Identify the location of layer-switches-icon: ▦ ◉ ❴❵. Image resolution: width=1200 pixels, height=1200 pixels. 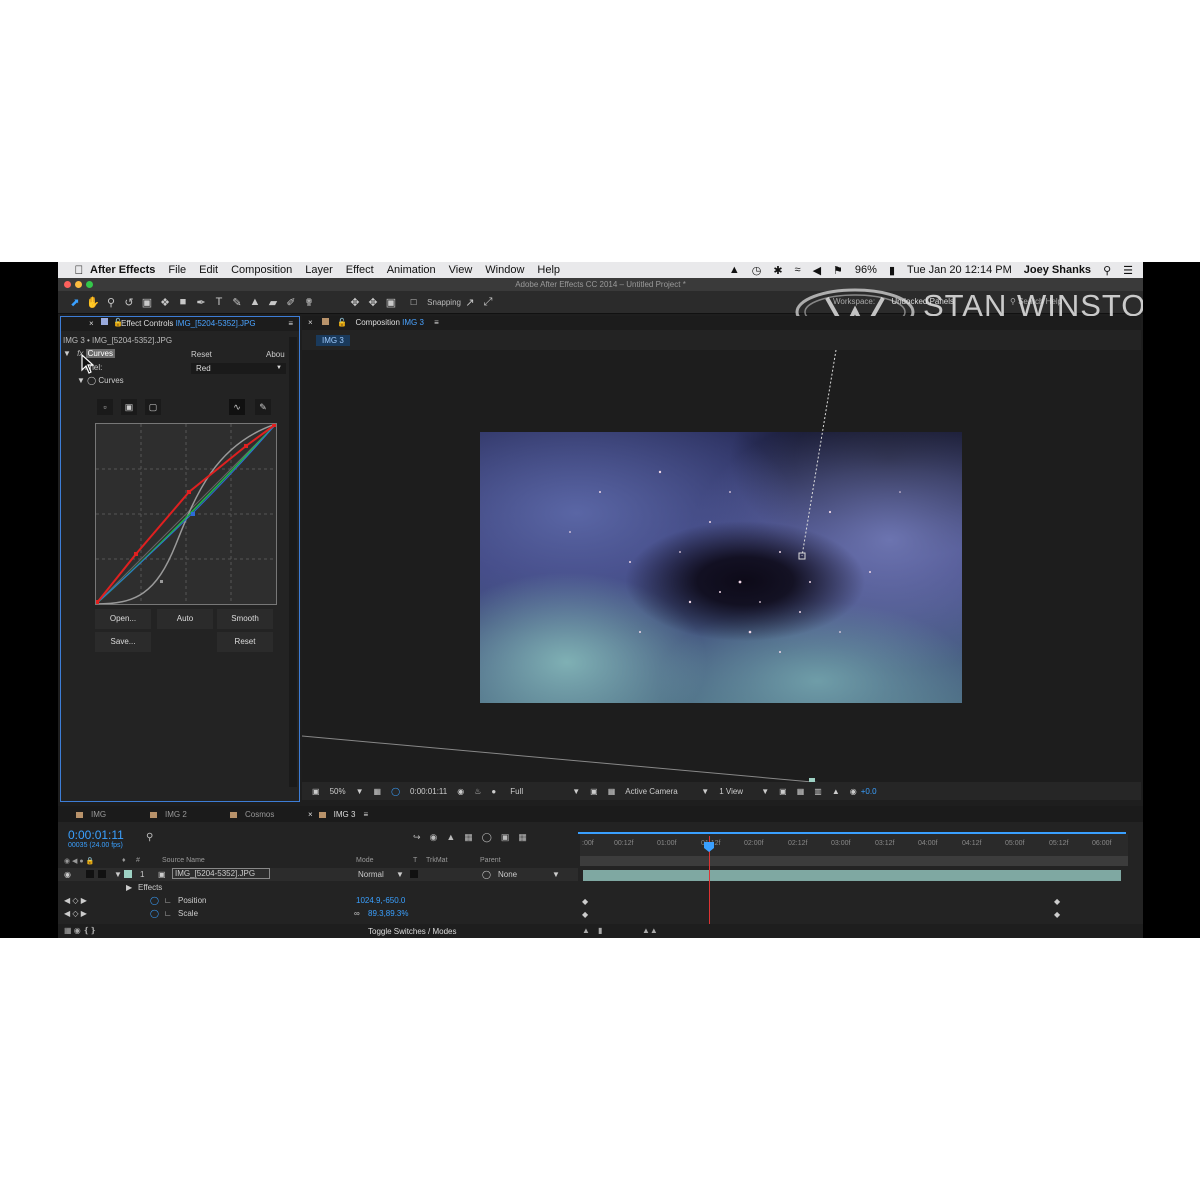
(80, 930).